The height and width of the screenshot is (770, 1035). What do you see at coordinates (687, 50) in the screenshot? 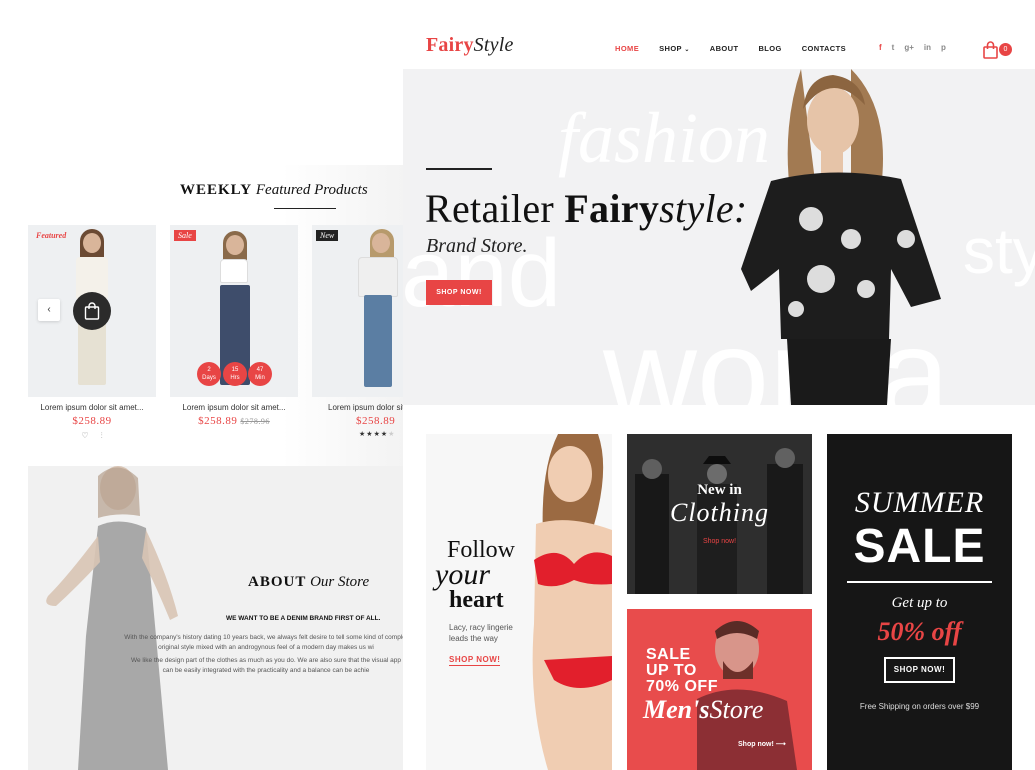
I see `chevron-down-icon: ⌄` at bounding box center [687, 50].